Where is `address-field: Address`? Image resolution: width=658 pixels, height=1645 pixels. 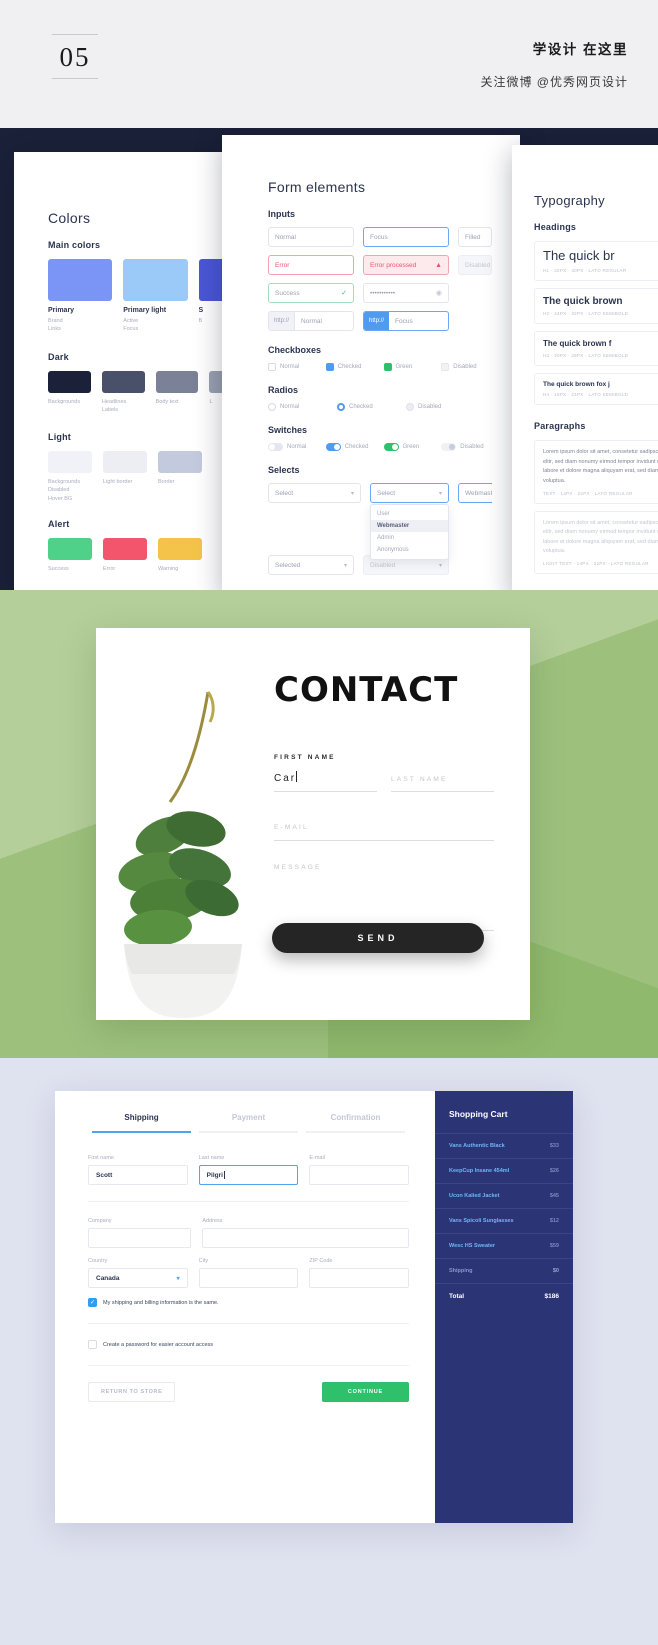 address-field: Address is located at coordinates (305, 1233).